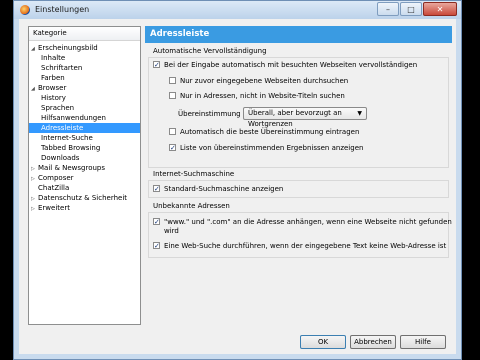 This screenshot has width=480, height=360. What do you see at coordinates (84, 78) in the screenshot?
I see `sidebar-item-farben: Farben` at bounding box center [84, 78].